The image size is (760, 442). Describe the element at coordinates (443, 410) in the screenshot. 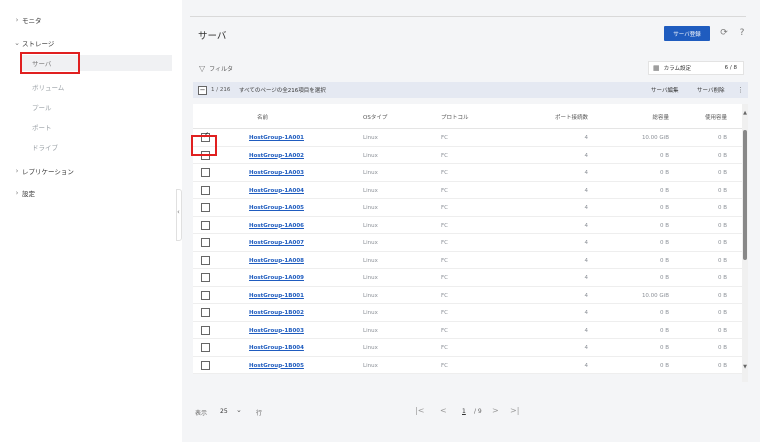

I see `prev-page-icon: <` at that location.